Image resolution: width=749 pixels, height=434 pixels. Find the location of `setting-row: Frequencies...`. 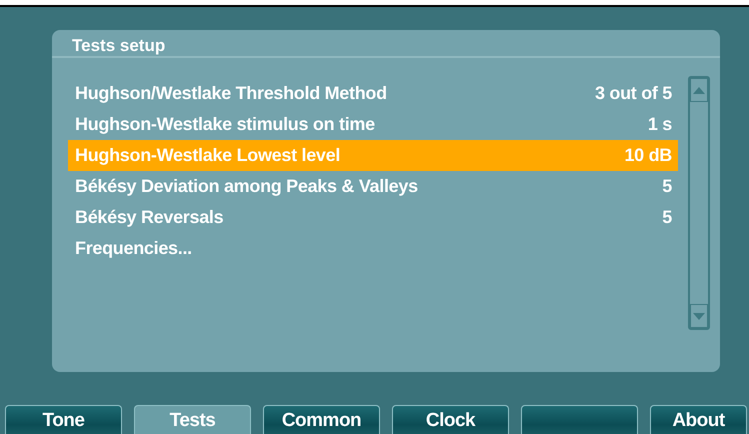

setting-row: Frequencies... is located at coordinates (373, 248).